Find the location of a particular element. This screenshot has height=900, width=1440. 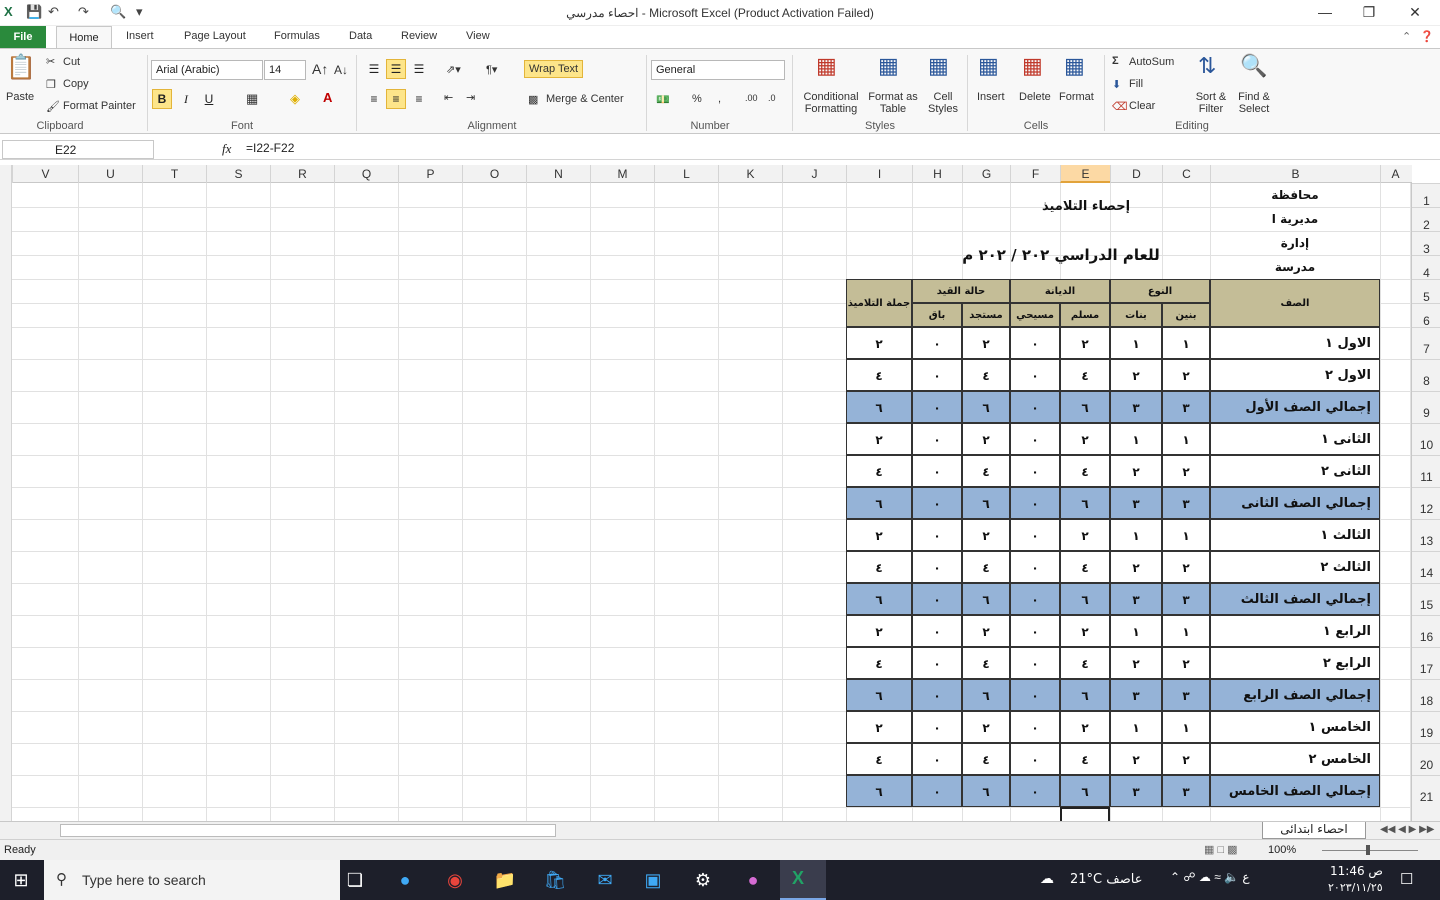

paste-button: Paste is located at coordinates (20, 97).